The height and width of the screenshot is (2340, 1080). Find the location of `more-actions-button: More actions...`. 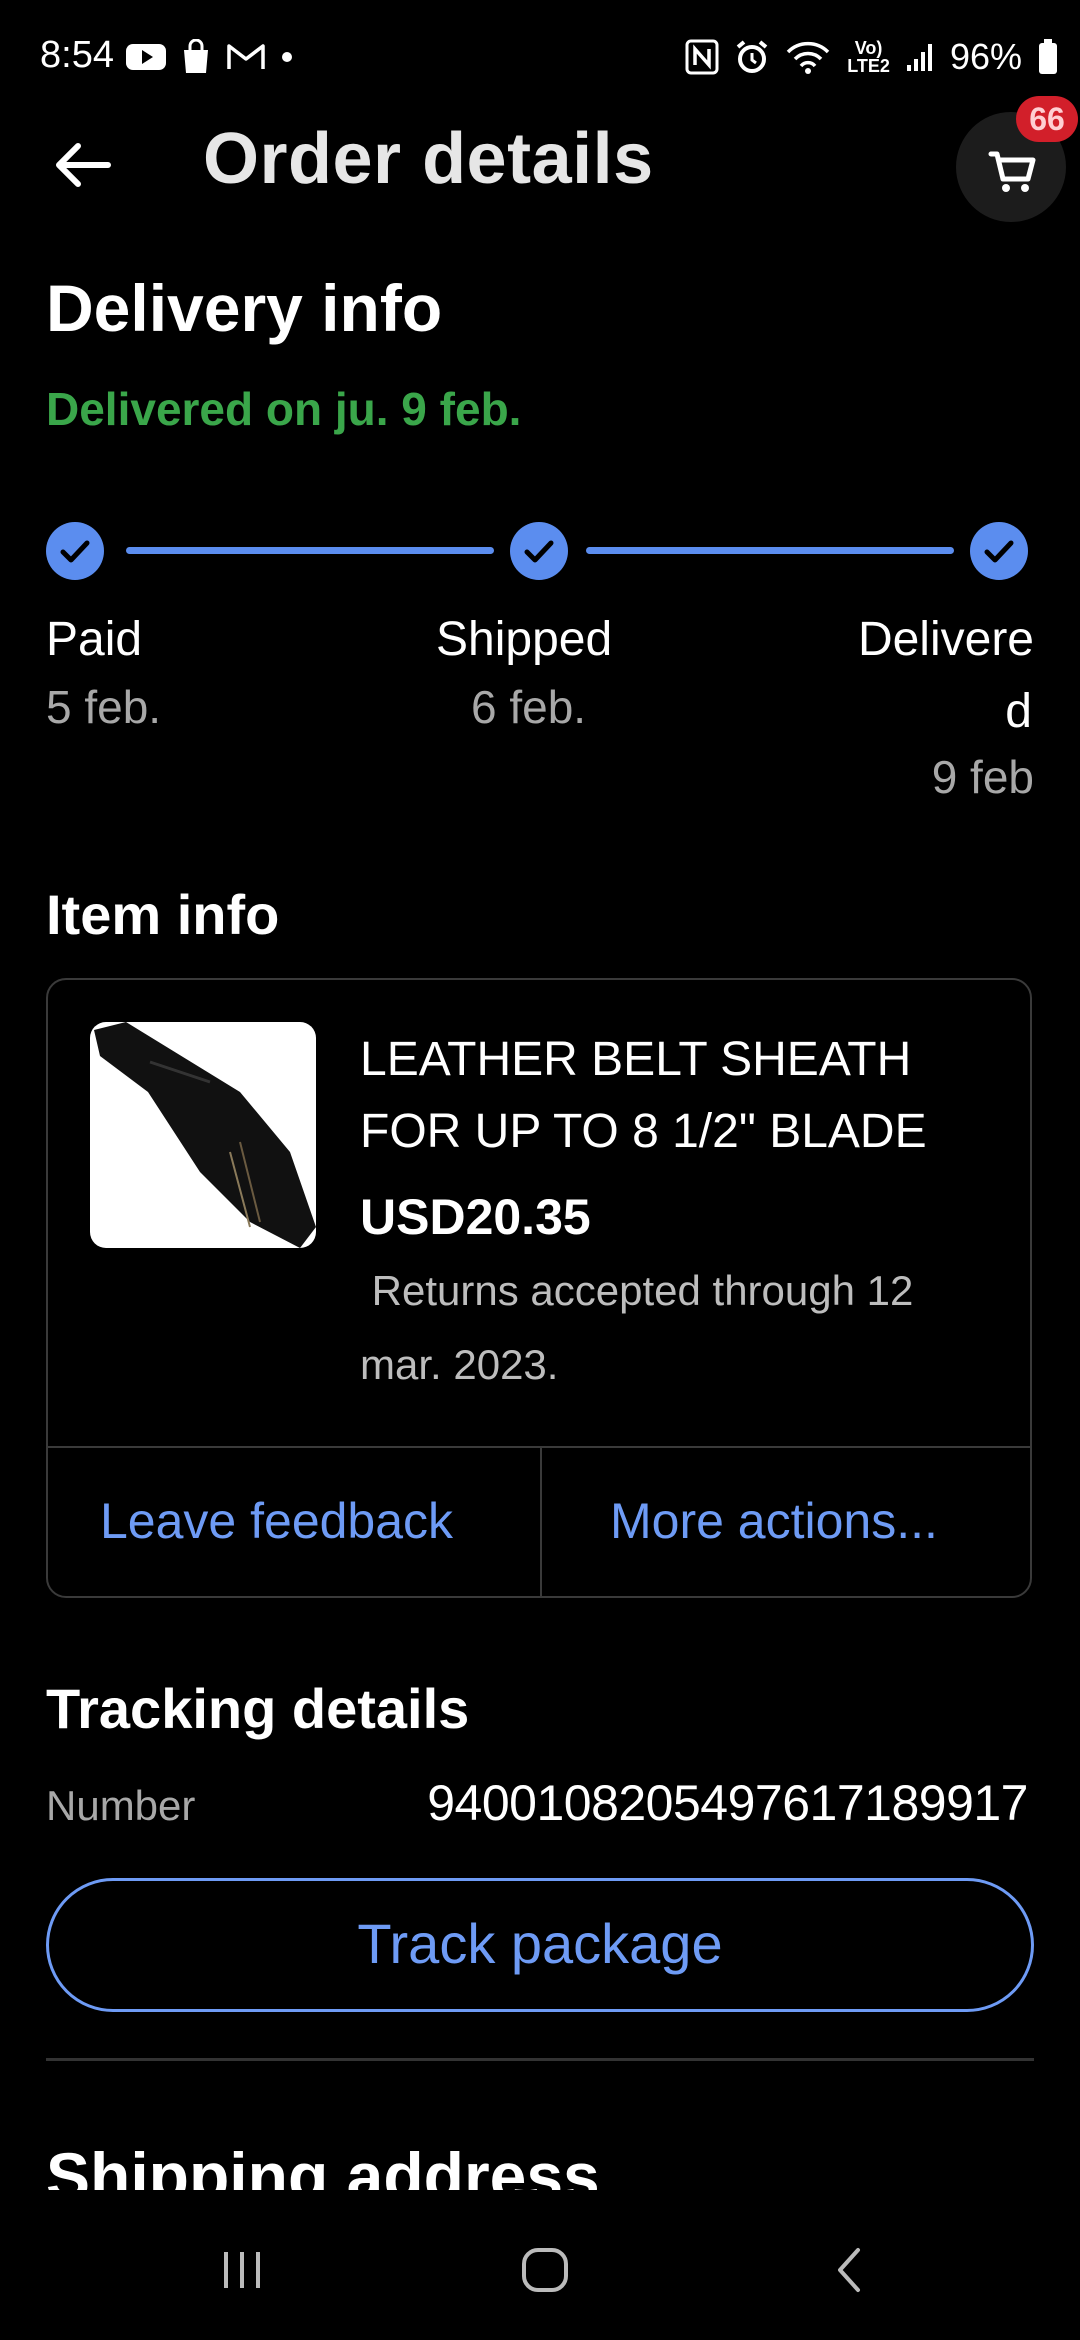

more-actions-button: More actions... is located at coordinates (774, 1521).